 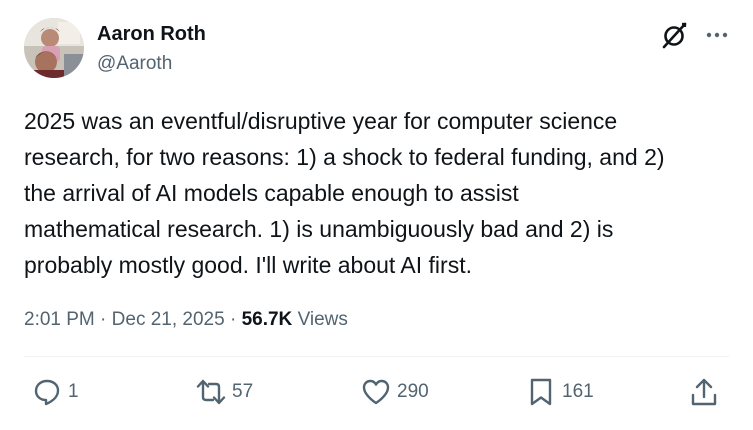 What do you see at coordinates (59, 319) in the screenshot?
I see `post-time: 2:01 PM` at bounding box center [59, 319].